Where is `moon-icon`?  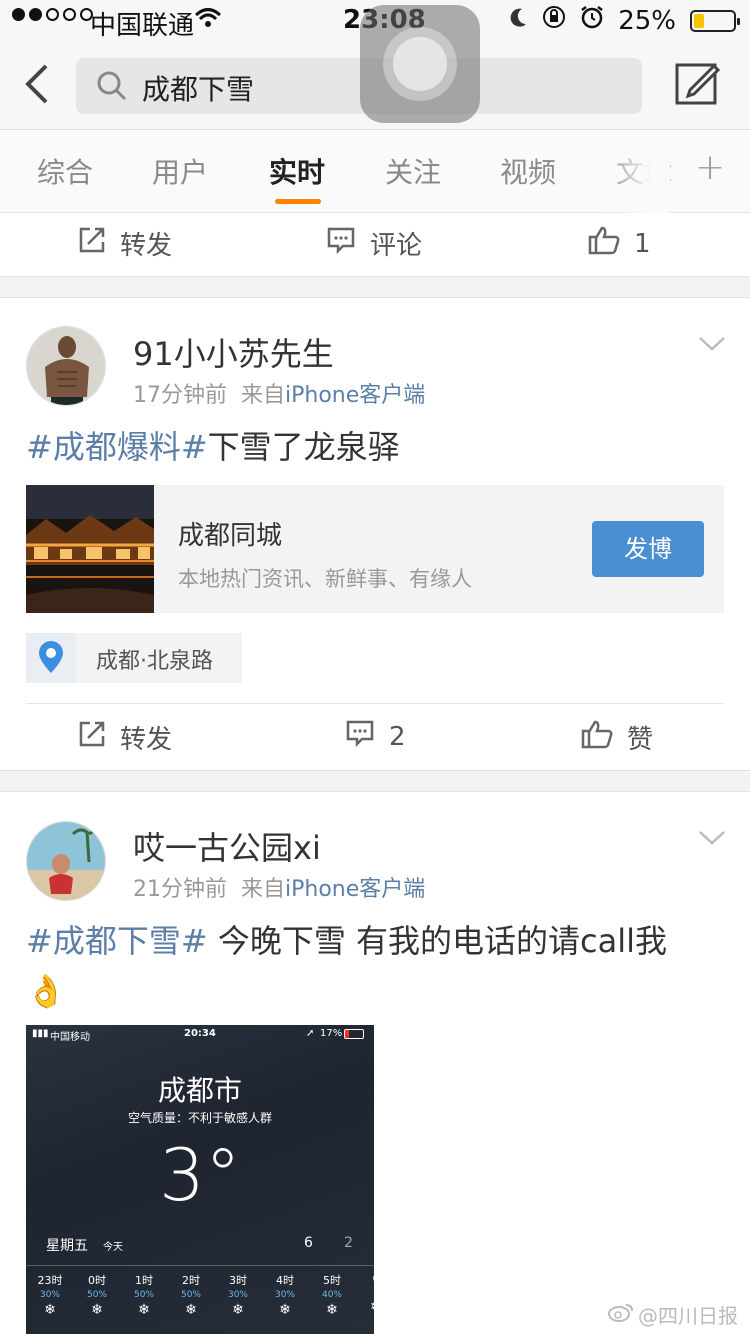 moon-icon is located at coordinates (518, 21).